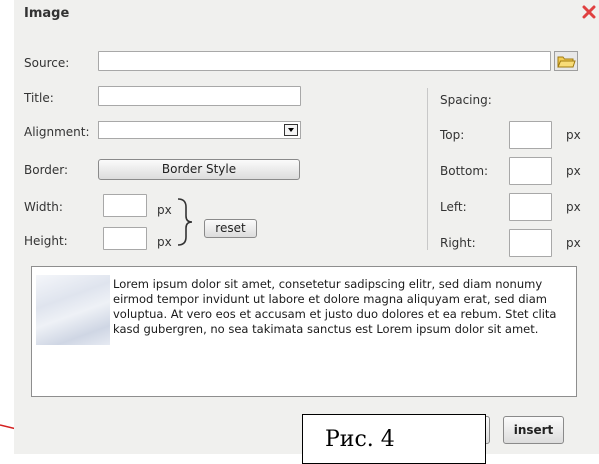 This screenshot has height=464, width=599. What do you see at coordinates (530, 171) in the screenshot?
I see `spacing-bottom-input` at bounding box center [530, 171].